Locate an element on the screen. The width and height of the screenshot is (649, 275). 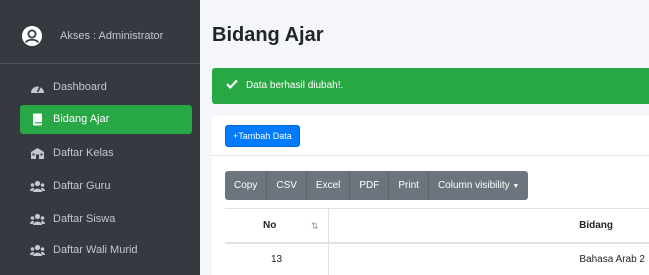
print-button: Print is located at coordinates (409, 185).